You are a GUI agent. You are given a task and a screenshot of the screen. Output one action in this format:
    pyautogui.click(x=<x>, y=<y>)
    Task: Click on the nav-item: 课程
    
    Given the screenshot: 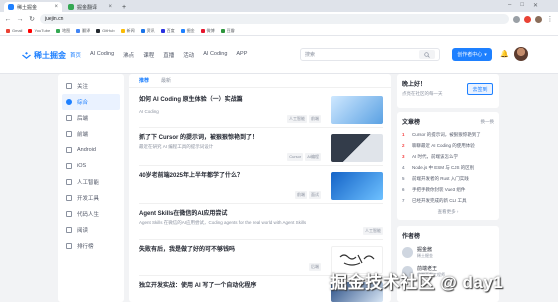 What is the action you would take?
    pyautogui.click(x=148, y=55)
    